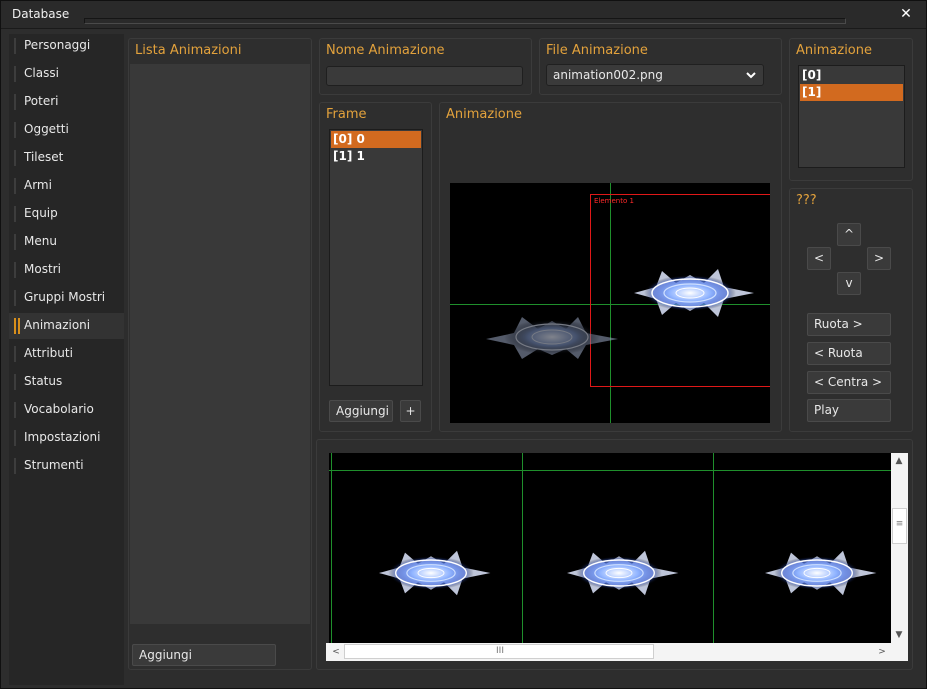 This screenshot has height=689, width=927. What do you see at coordinates (42, 269) in the screenshot?
I see `sidebar-item-label: Mostri` at bounding box center [42, 269].